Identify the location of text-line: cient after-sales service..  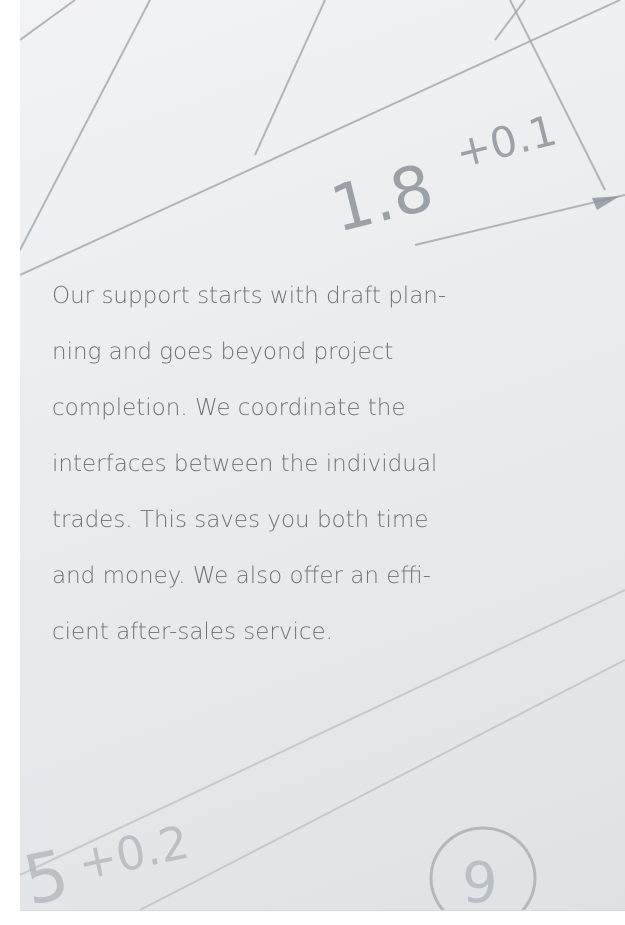
(192, 632).